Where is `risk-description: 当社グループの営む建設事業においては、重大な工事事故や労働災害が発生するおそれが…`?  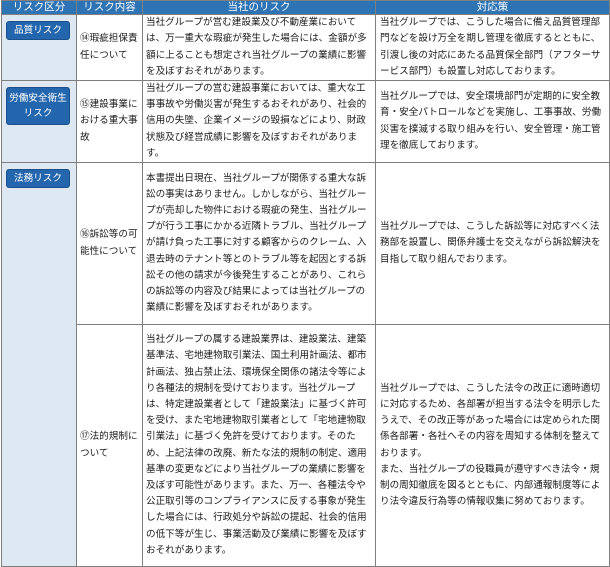
risk-description: 当社グループの営む建設事業においては、重大な工事事故や労働災害が発生するおそれが… is located at coordinates (259, 121).